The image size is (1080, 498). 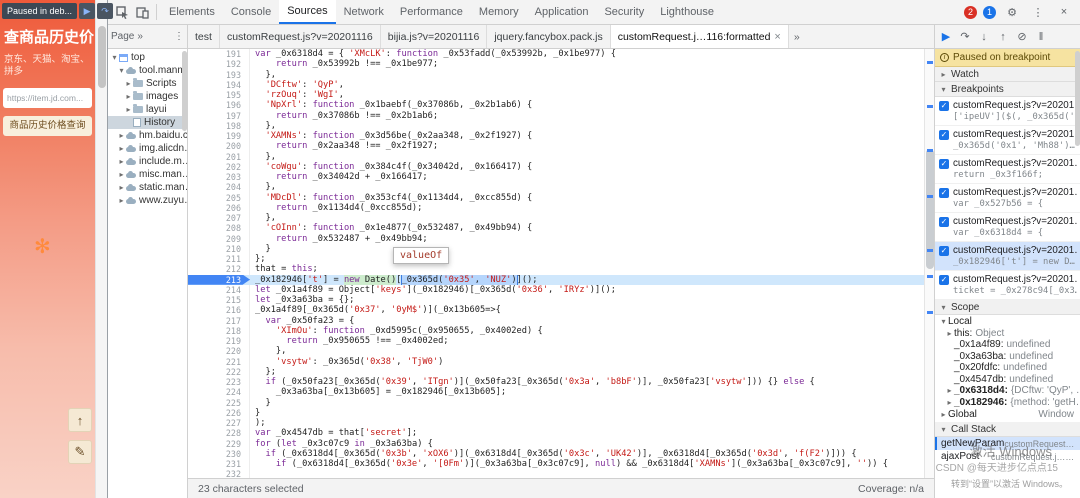 I want to click on code-text: 'rzOuq': 'WgI',, so click(x=296, y=95).